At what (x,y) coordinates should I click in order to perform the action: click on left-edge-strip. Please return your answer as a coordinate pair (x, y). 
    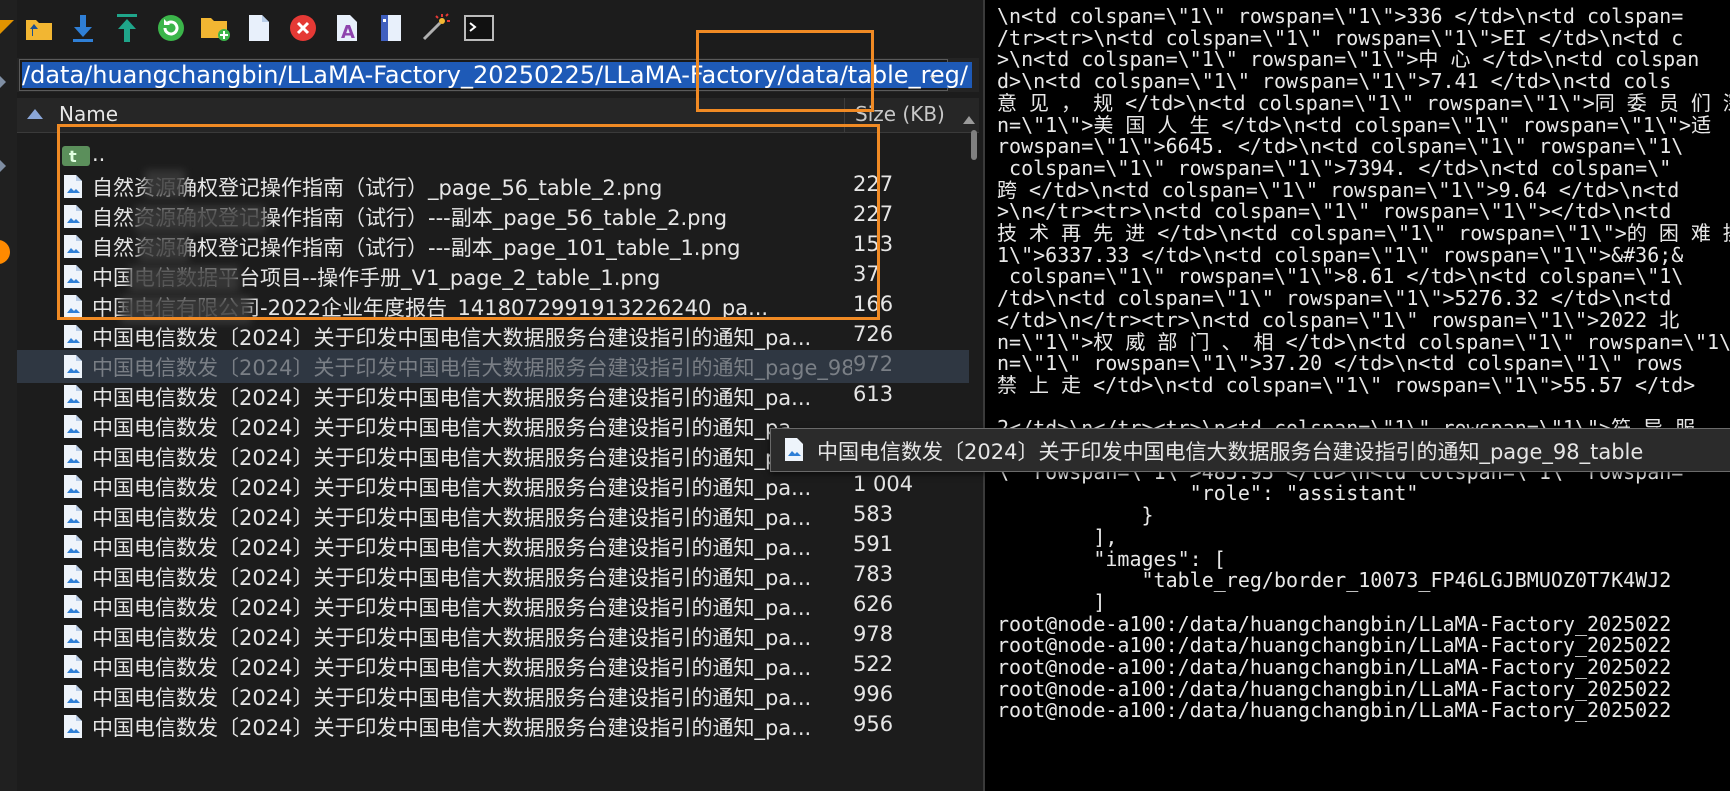
    Looking at the image, I should click on (8, 395).